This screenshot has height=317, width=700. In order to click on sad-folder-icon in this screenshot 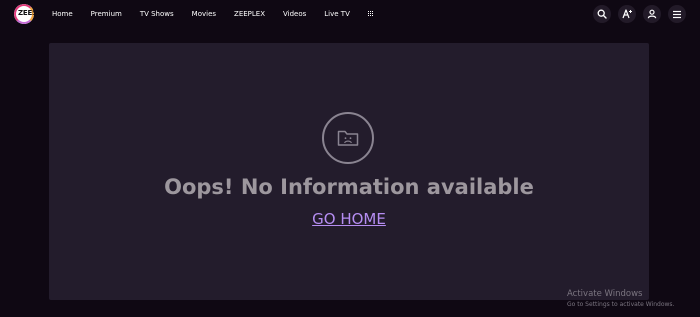, I will do `click(348, 138)`.